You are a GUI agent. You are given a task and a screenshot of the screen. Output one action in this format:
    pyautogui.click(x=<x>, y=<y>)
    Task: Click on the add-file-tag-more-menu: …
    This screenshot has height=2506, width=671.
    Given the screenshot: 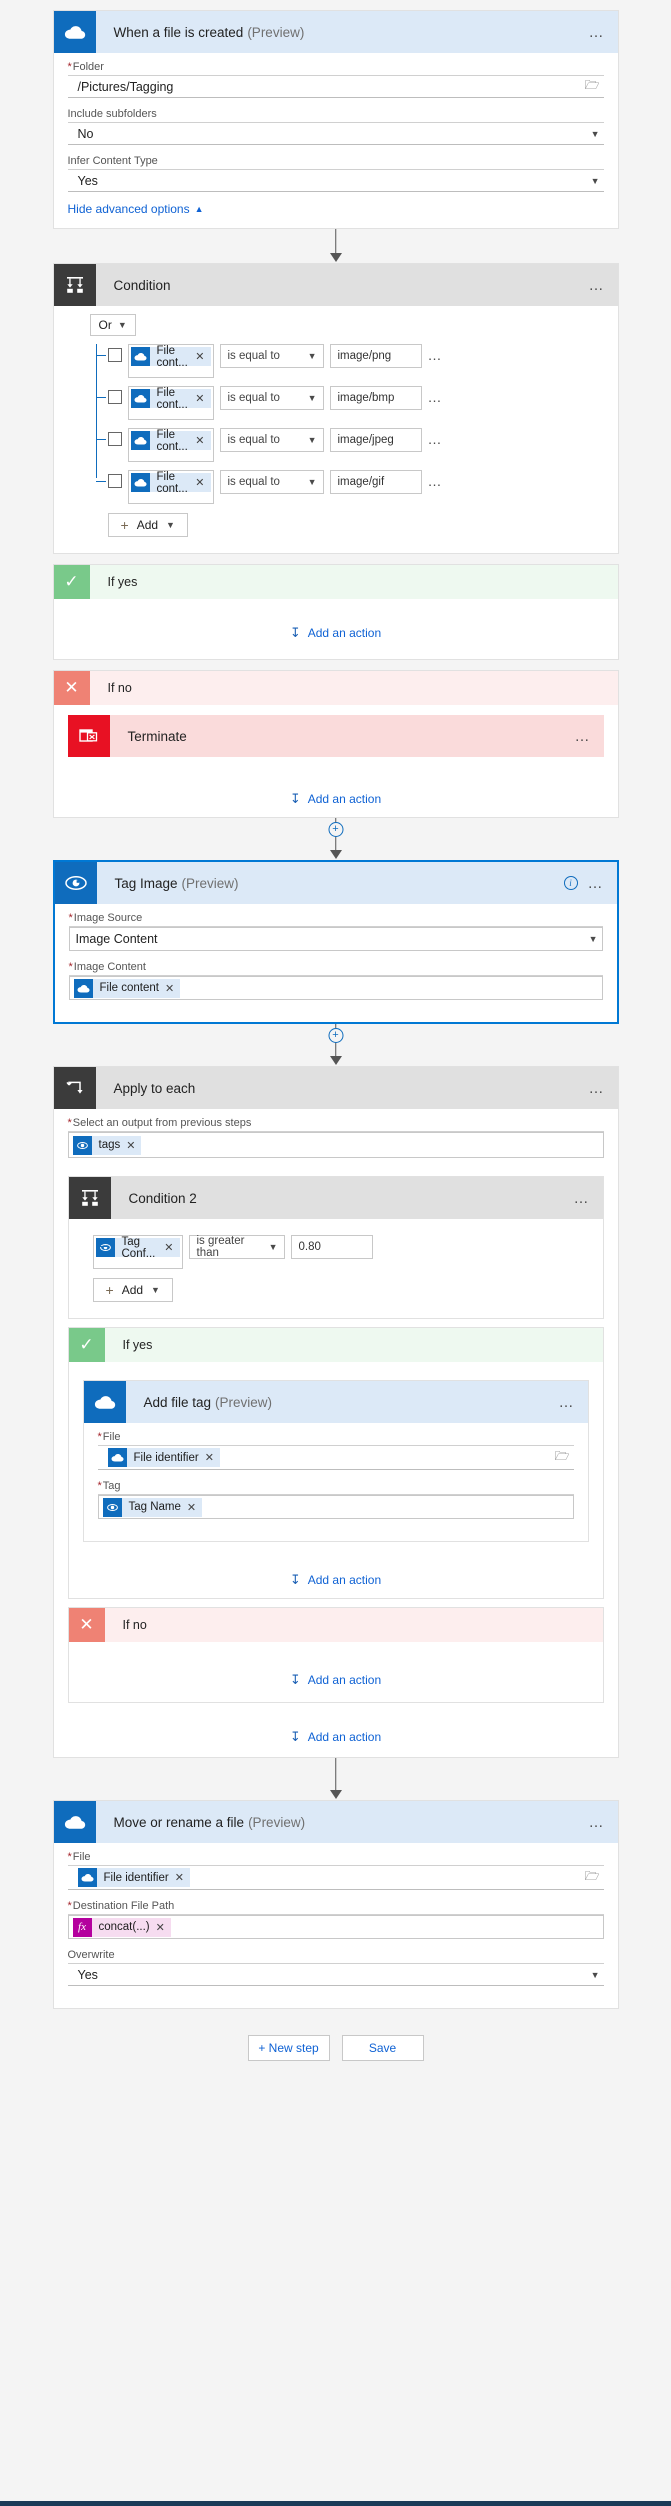 What is the action you would take?
    pyautogui.click(x=567, y=1402)
    